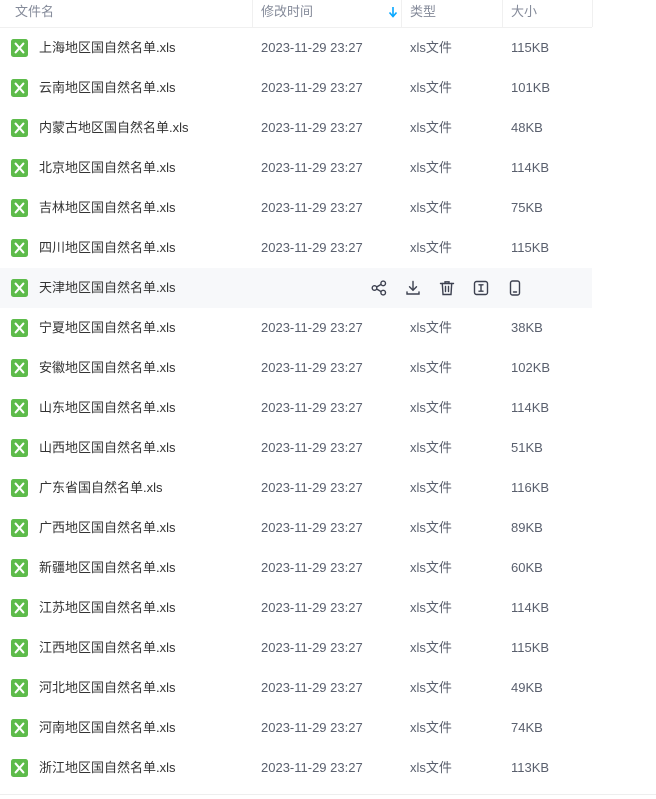 This screenshot has width=656, height=799. What do you see at coordinates (515, 288) in the screenshot?
I see `send-to-phone-icon` at bounding box center [515, 288].